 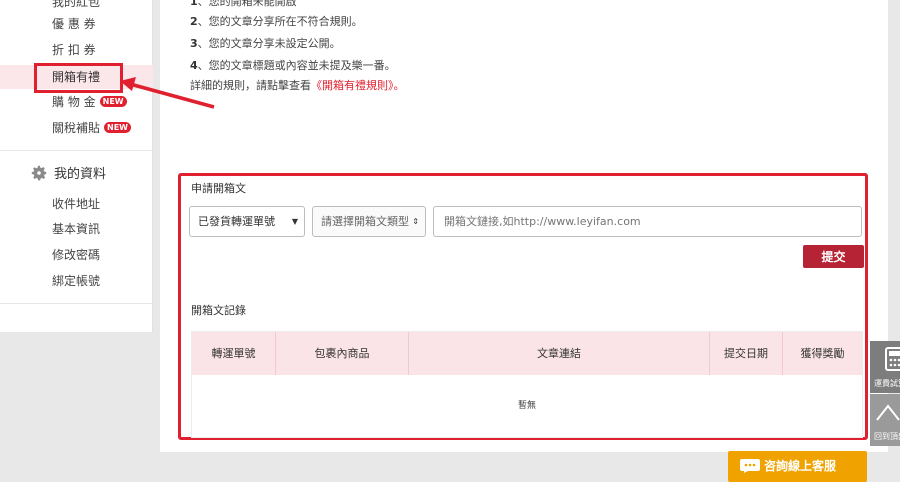 I want to click on sidebar-item-coupons: 優 惠 券, so click(x=74, y=24).